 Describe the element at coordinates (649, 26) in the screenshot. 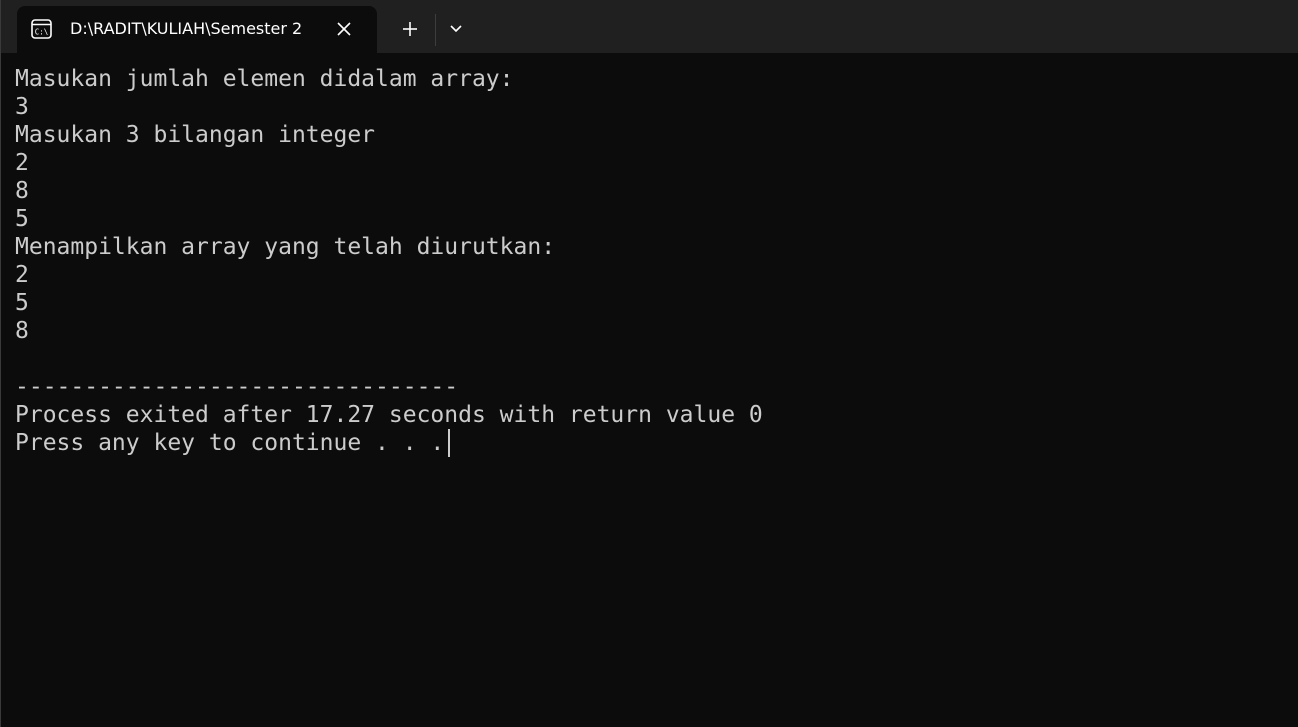

I see `title-bar: C:\ D:\RADIT\KULIAH\Semester 2` at that location.